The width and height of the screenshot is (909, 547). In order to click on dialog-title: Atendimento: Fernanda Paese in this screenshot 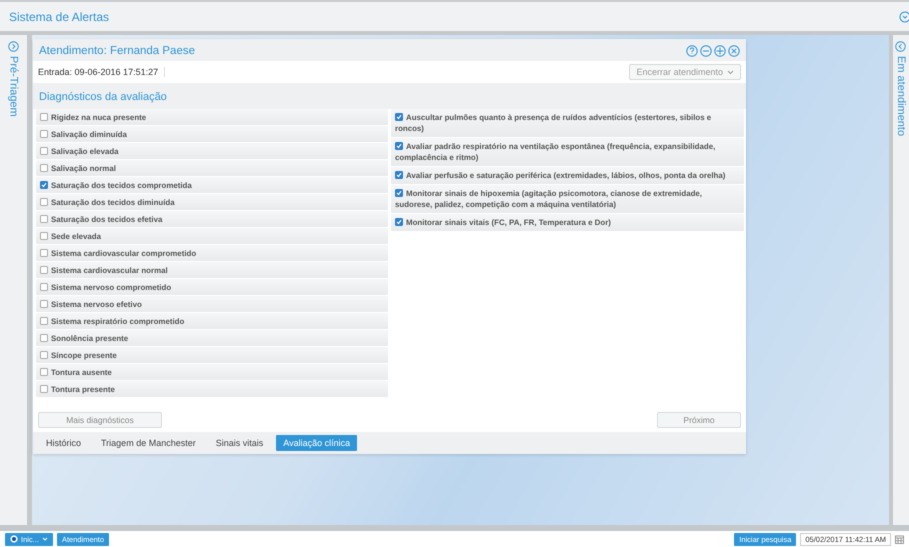, I will do `click(117, 50)`.